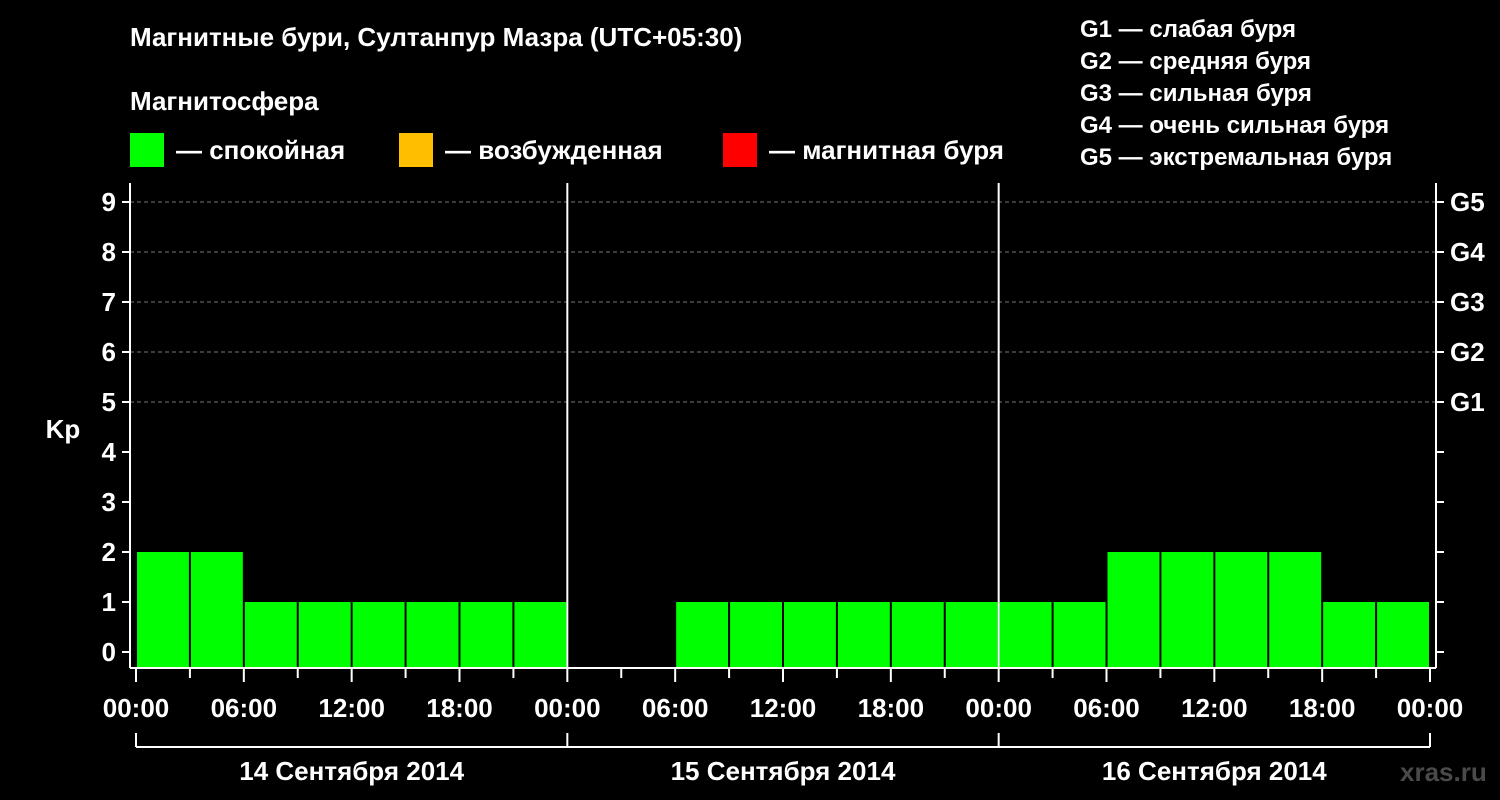 This screenshot has width=1500, height=800. I want to click on x-tick-label-12: 00:00, so click(1430, 708).